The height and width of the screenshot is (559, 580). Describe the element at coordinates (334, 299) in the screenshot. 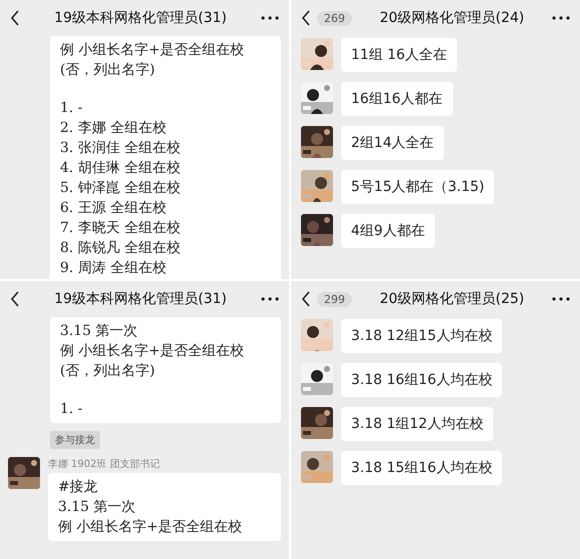

I see `unread-count: 299` at that location.